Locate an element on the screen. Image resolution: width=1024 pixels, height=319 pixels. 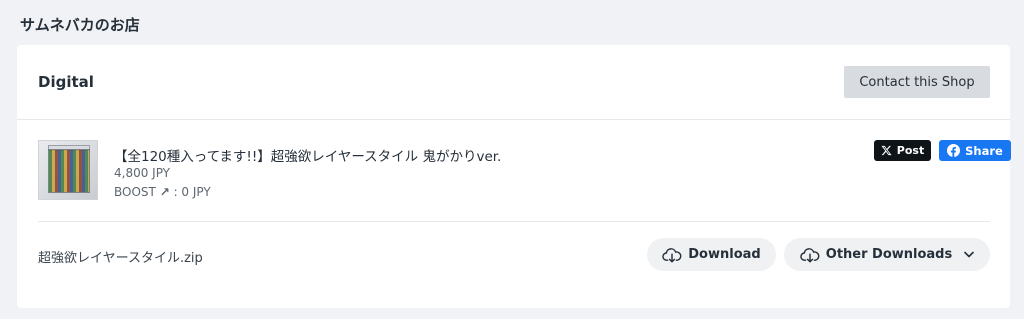
chevron-down-icon is located at coordinates (969, 254).